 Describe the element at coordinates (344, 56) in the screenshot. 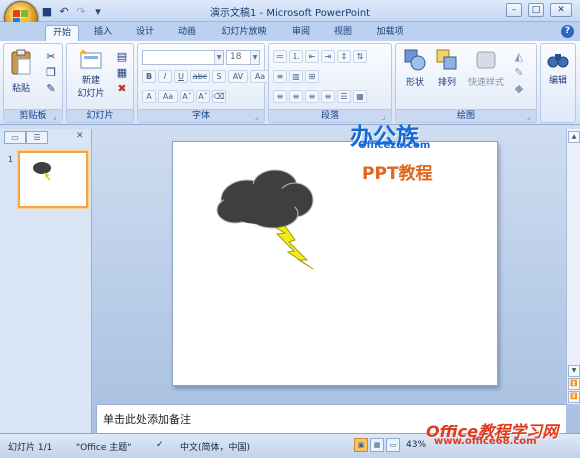

I see `line-spacing-icon: ↕` at that location.